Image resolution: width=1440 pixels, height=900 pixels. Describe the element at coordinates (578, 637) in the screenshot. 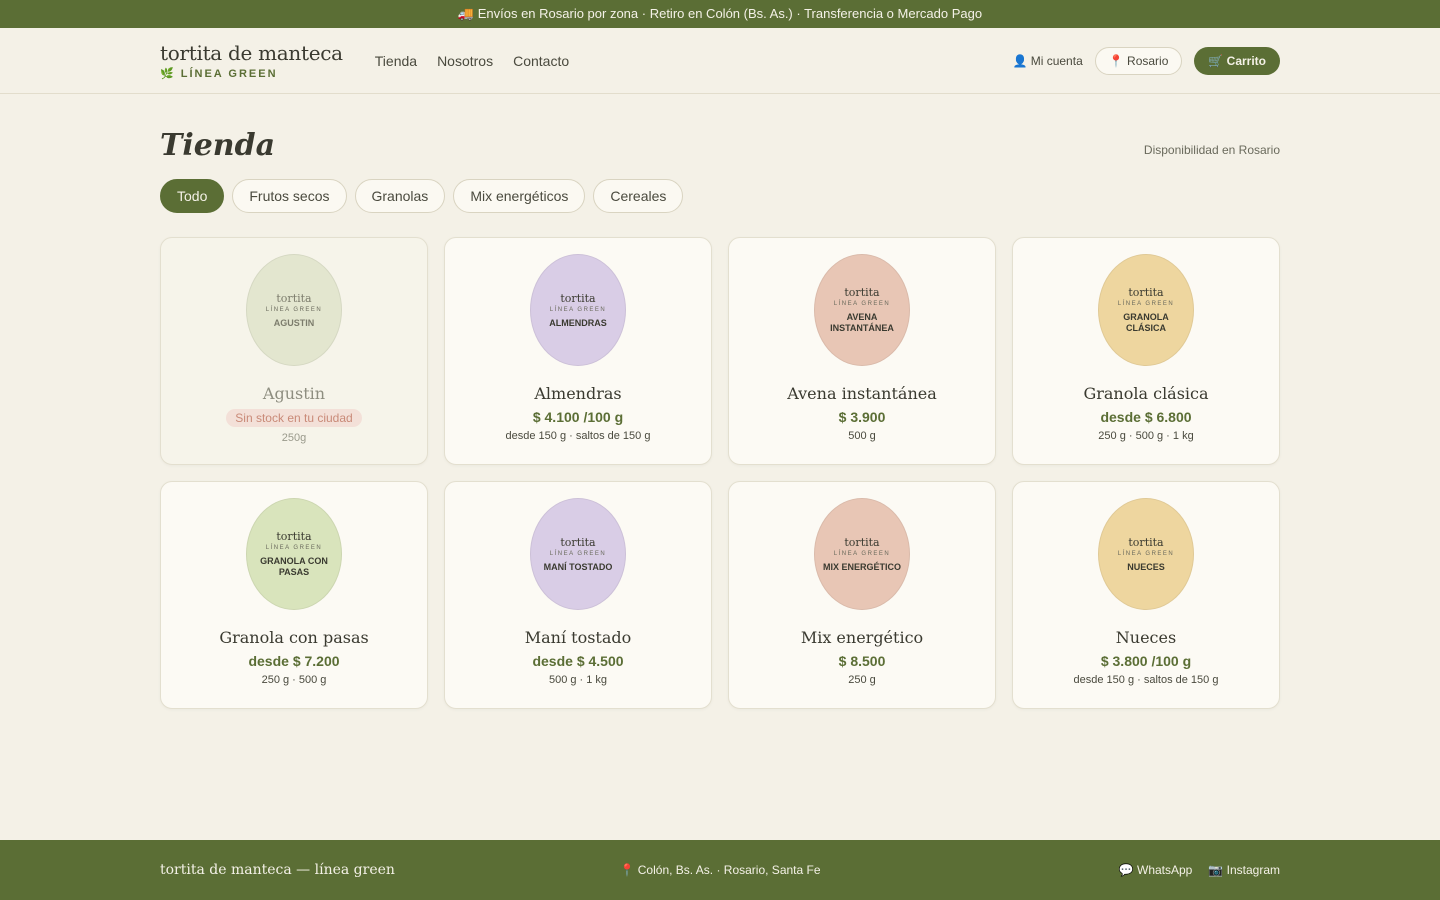

I see `product-name: Maní tostado` at that location.